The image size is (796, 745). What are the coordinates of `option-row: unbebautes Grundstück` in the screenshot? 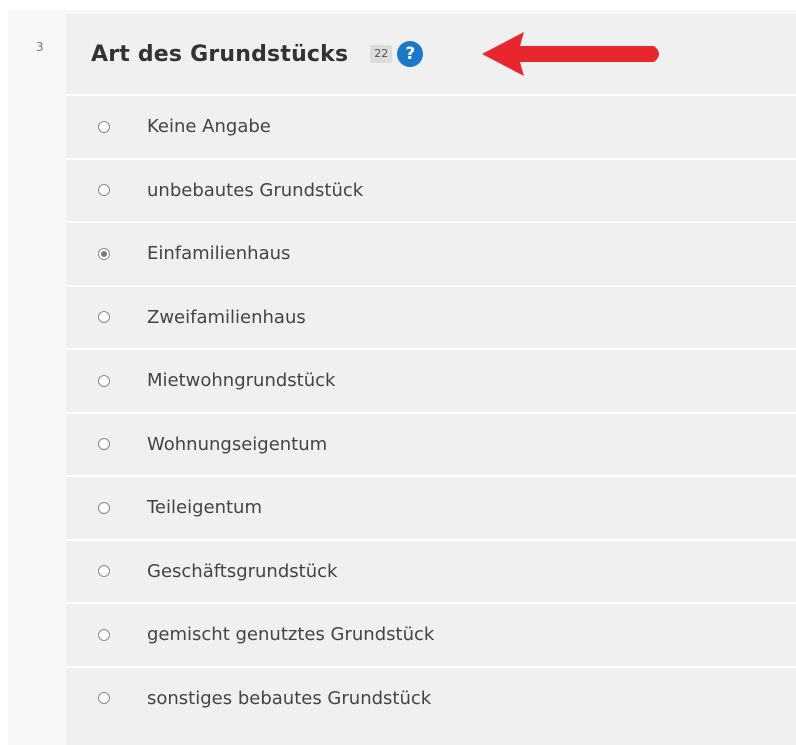 It's located at (431, 189).